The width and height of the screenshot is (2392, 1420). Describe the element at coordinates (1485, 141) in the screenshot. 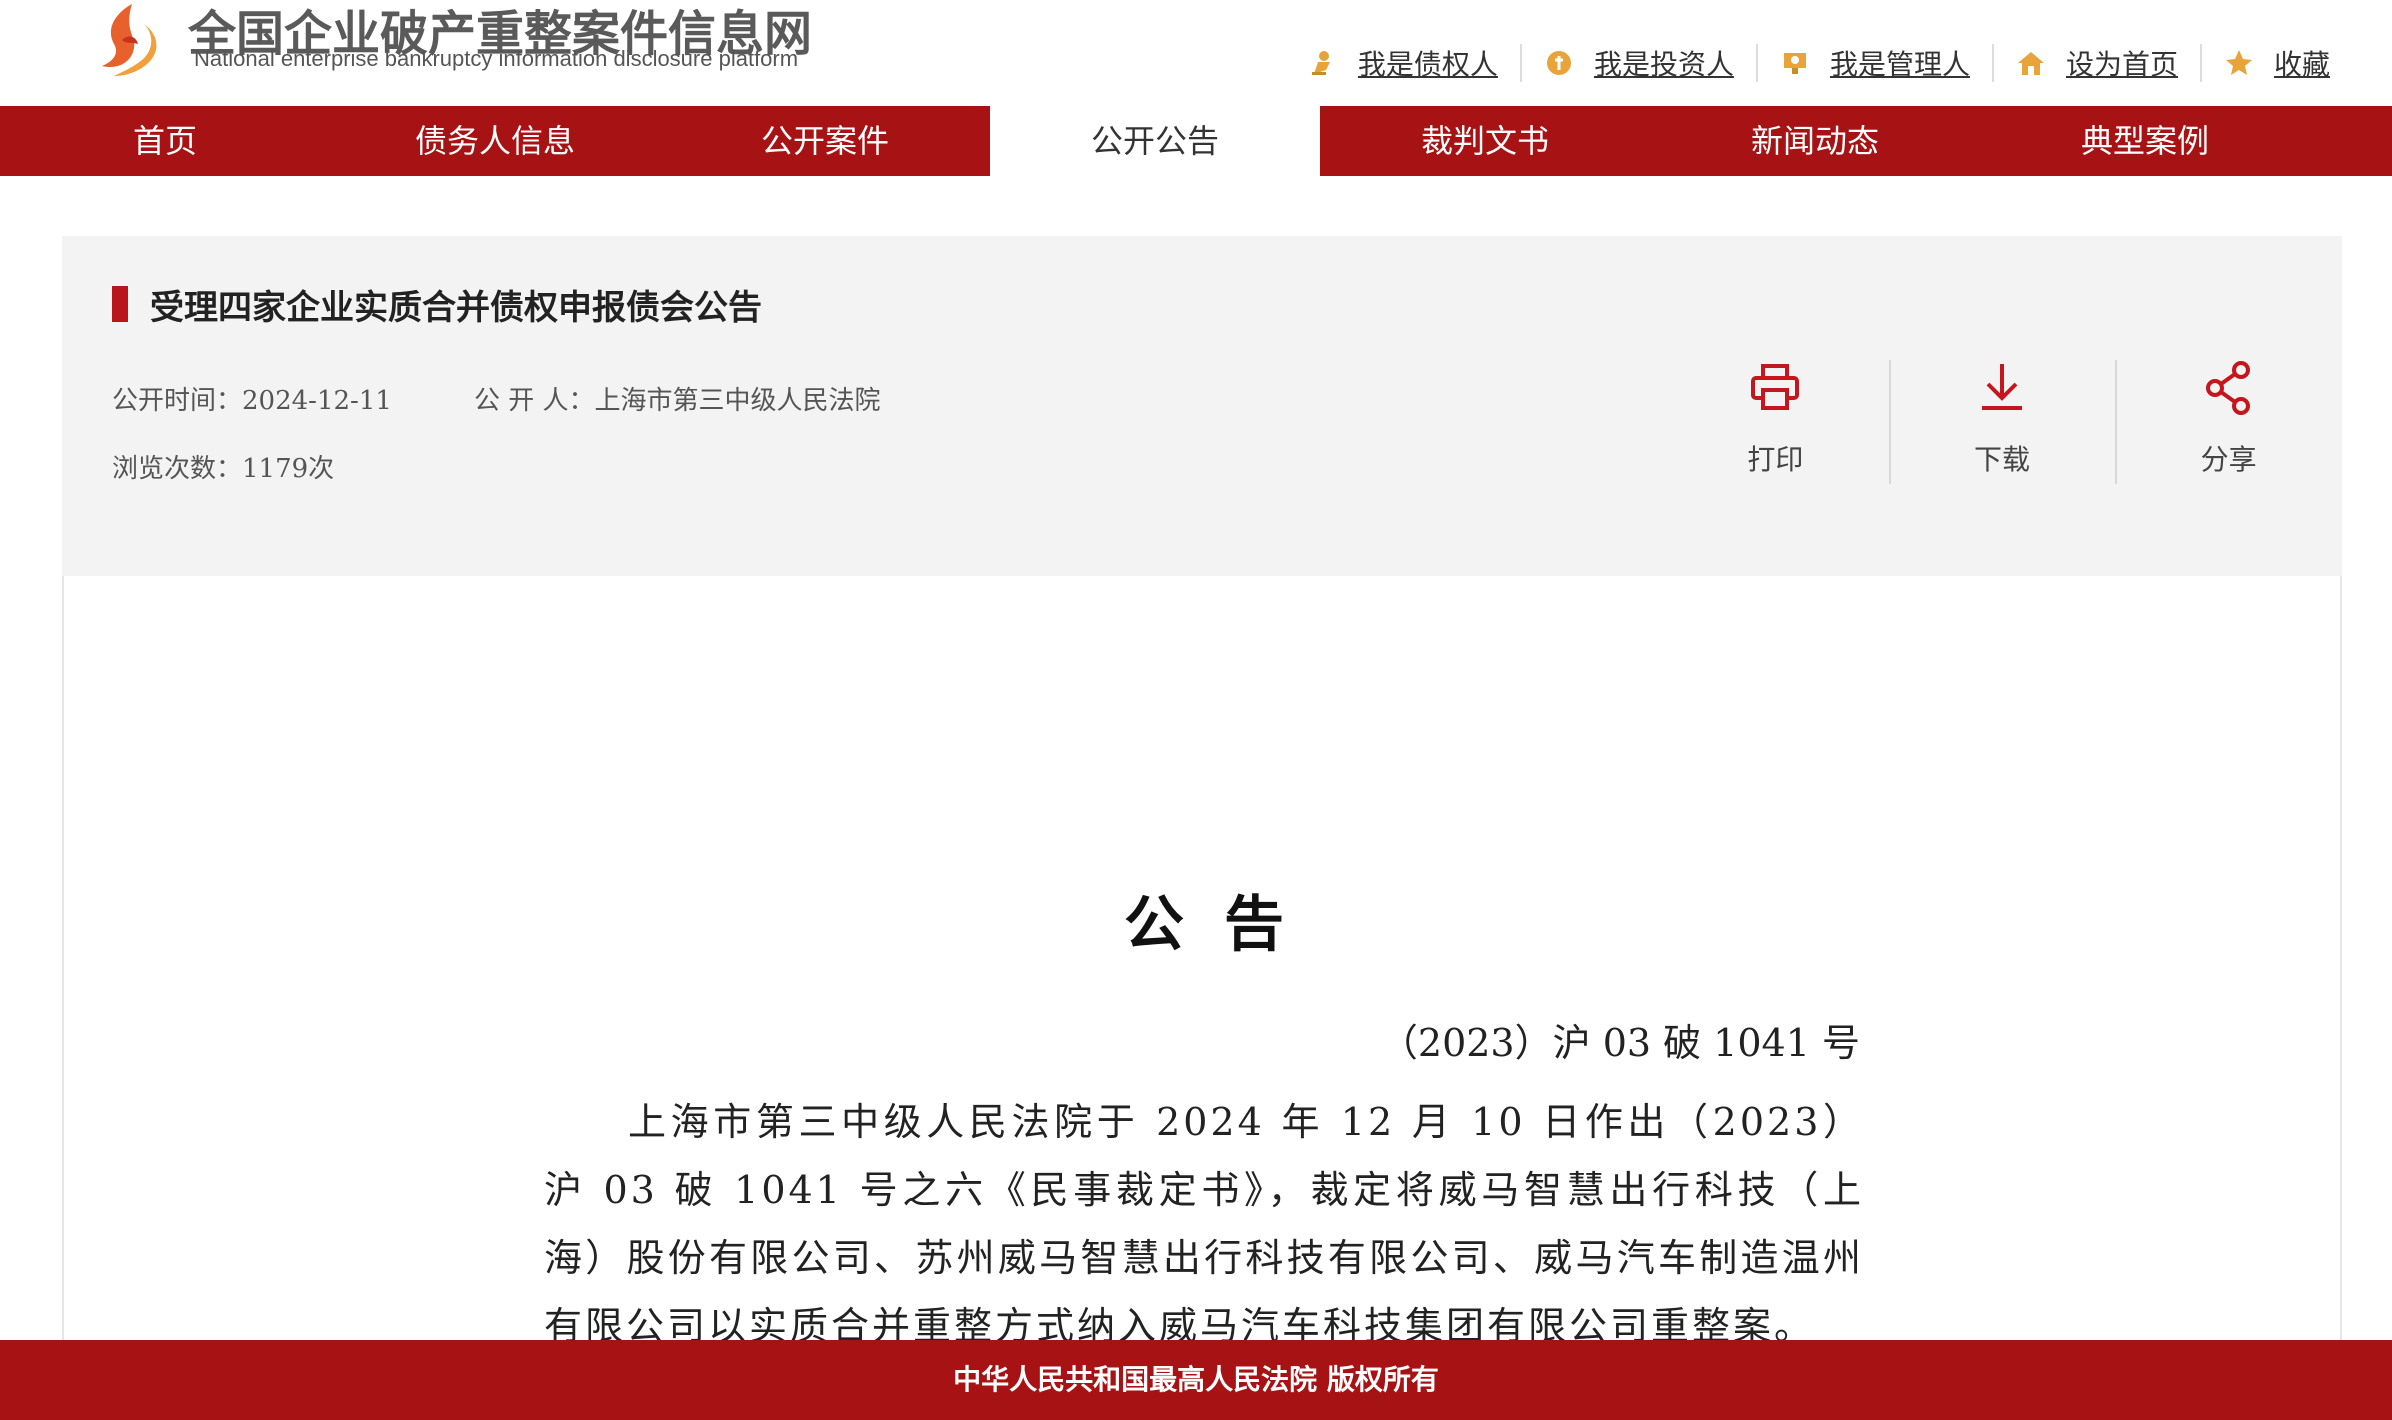

I see `nav-item-judgments: 裁判文书` at that location.